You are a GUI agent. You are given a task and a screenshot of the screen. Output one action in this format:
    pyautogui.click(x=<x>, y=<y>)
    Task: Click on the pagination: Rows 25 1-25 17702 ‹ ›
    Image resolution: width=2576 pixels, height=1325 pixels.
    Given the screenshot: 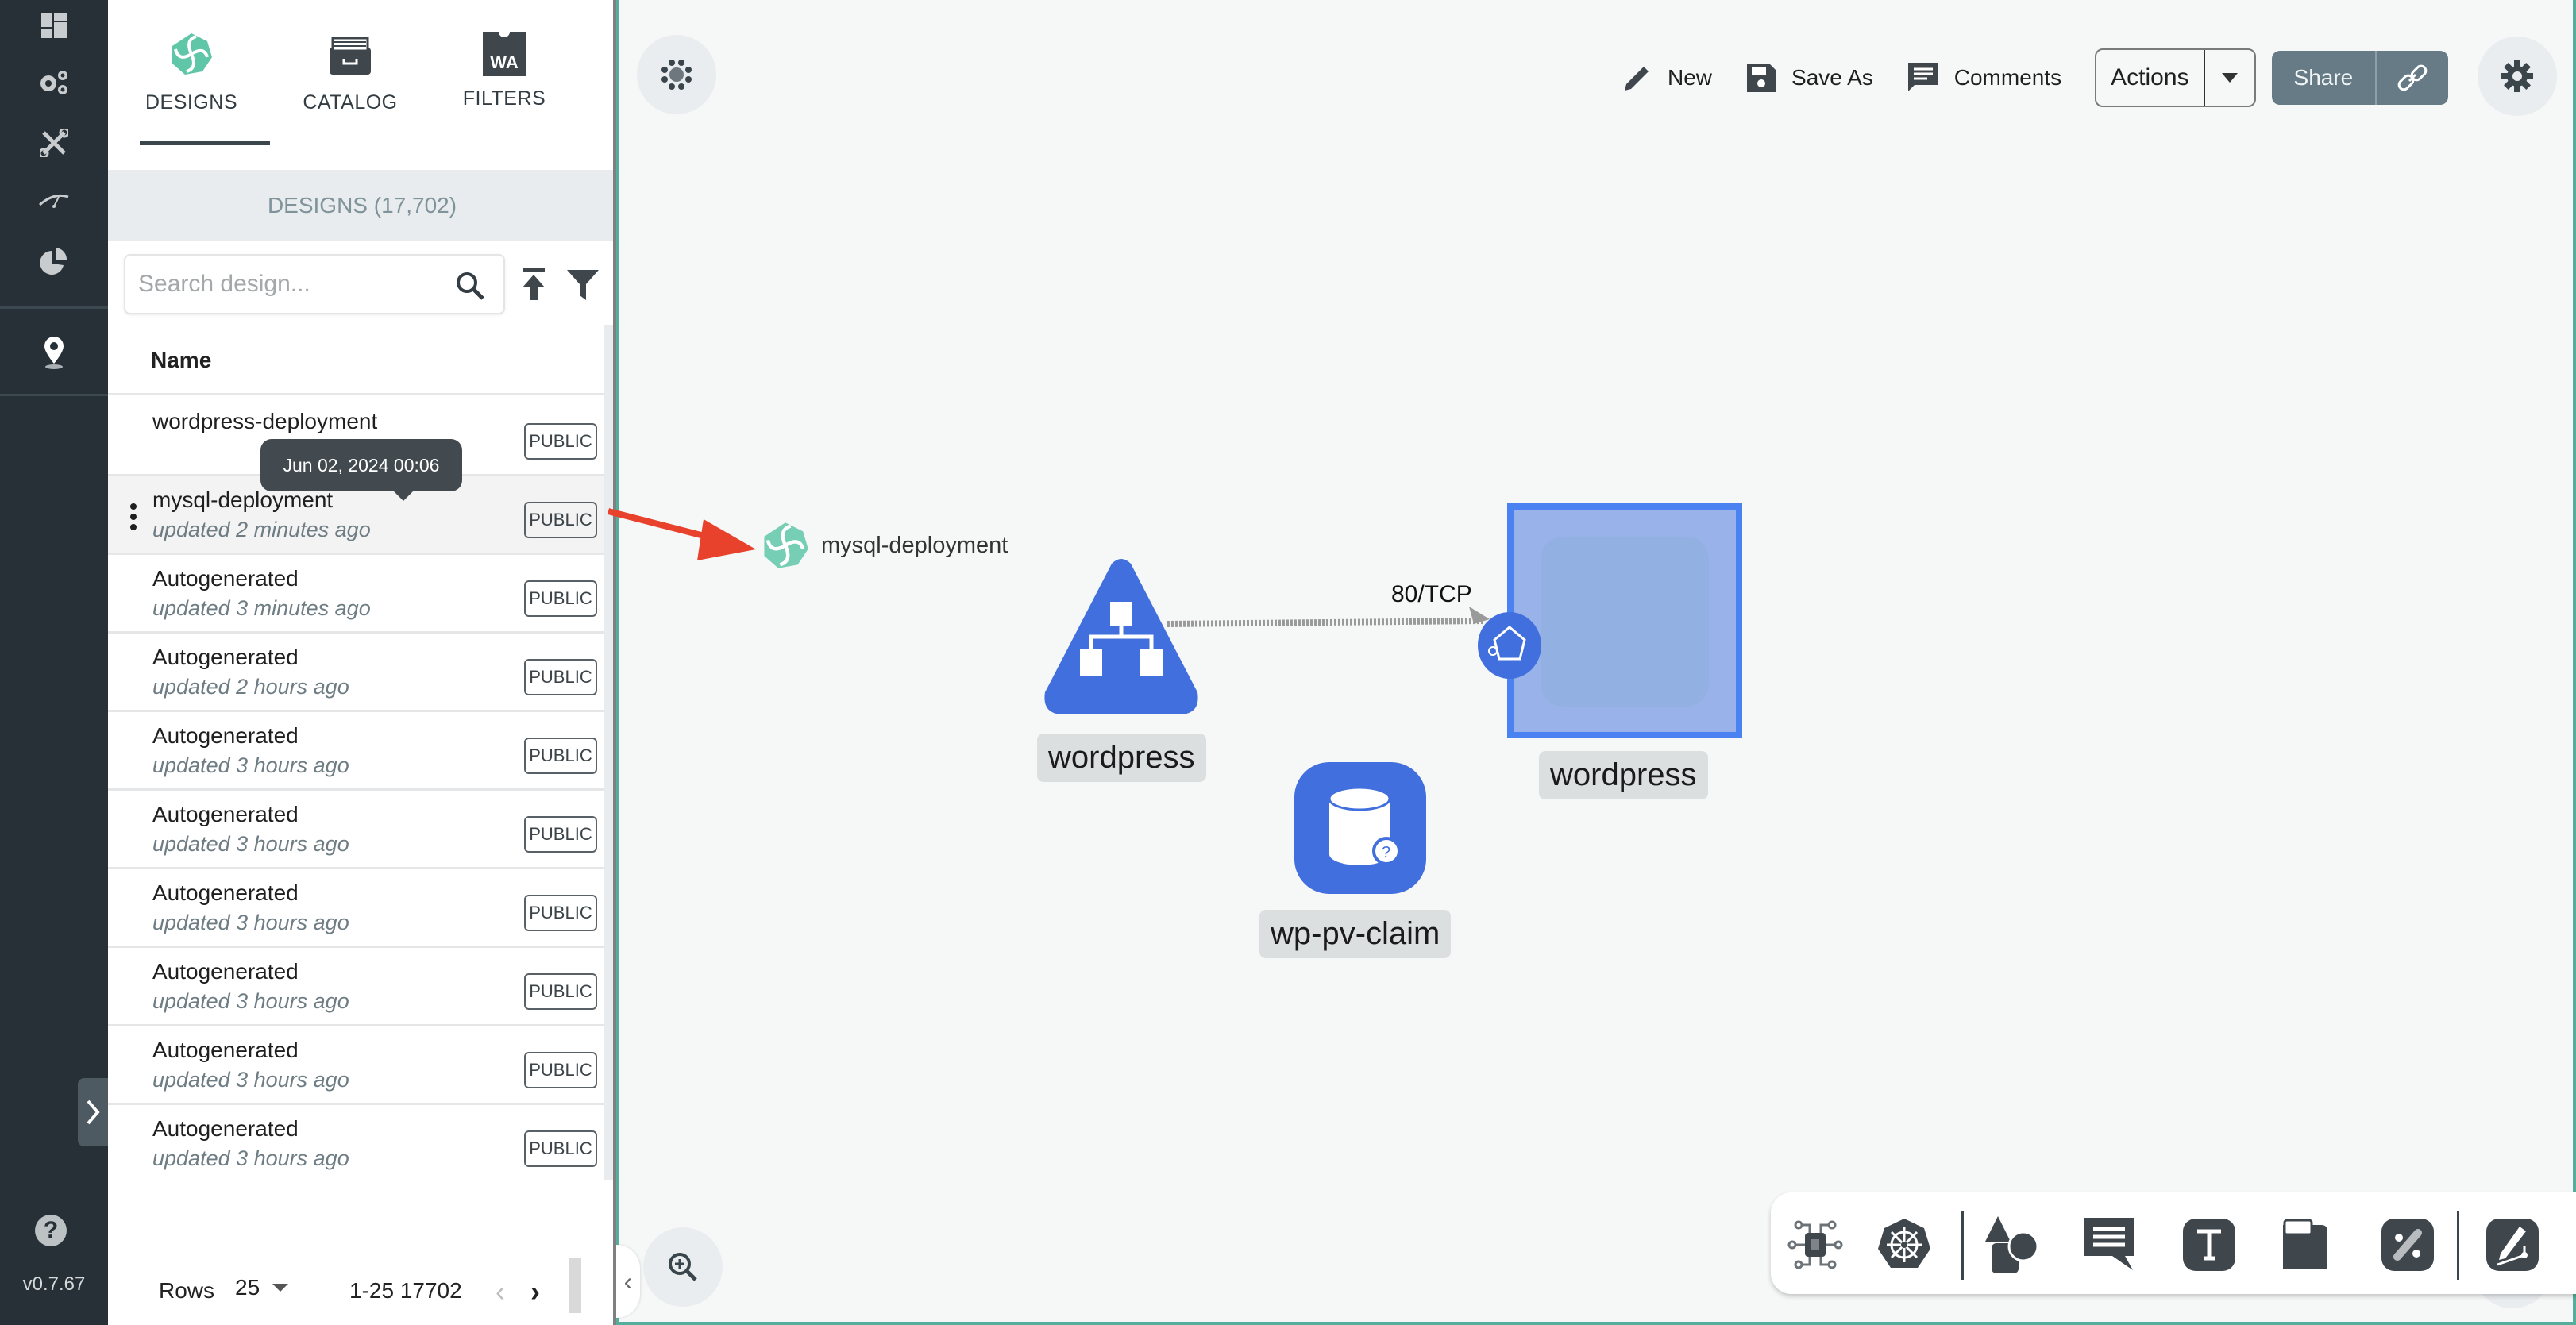 What is the action you would take?
    pyautogui.click(x=362, y=1291)
    